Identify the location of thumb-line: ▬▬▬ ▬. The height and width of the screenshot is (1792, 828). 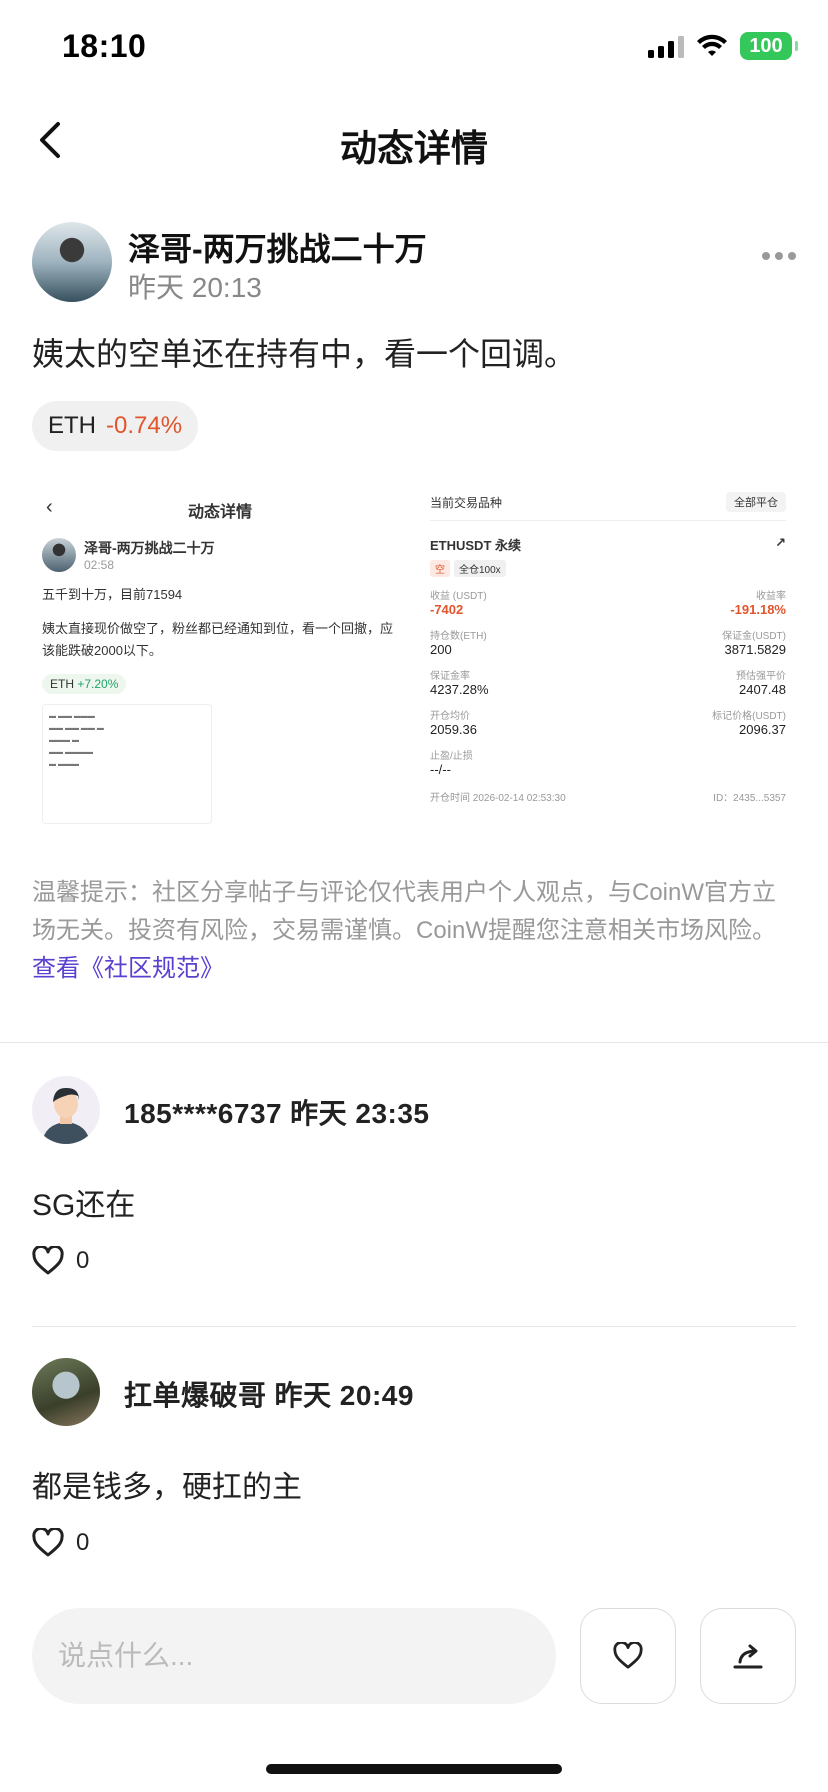
(64, 741).